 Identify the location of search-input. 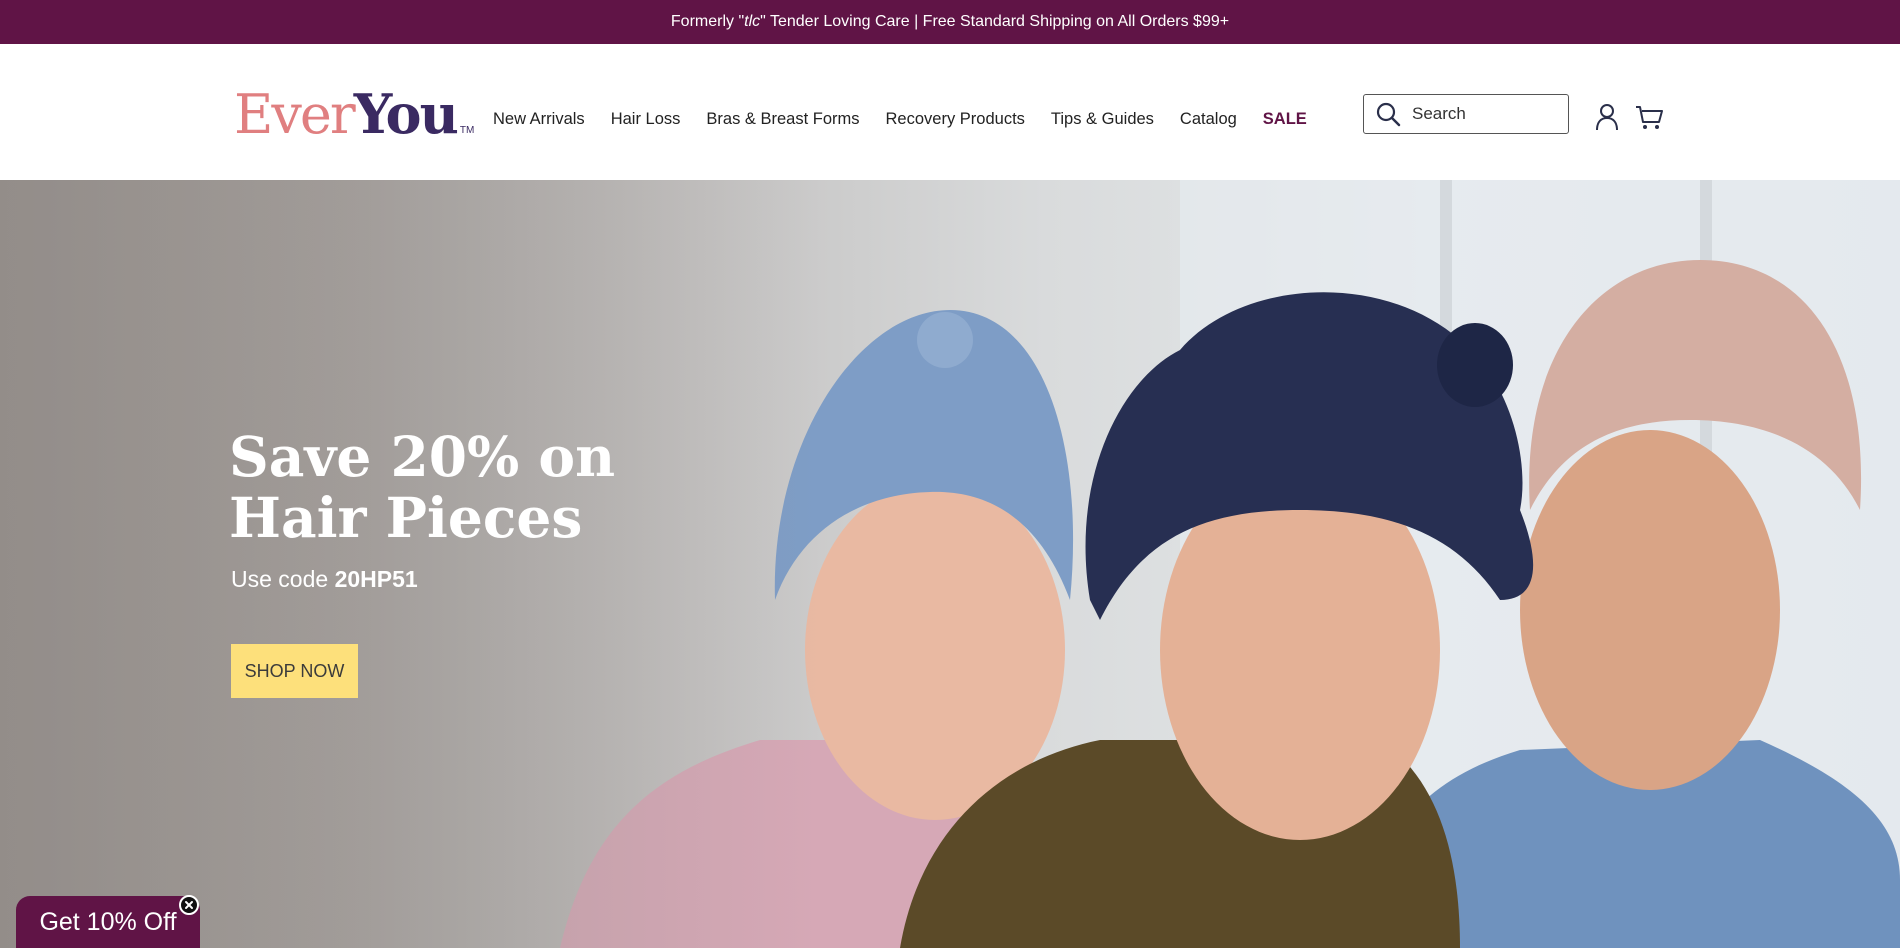
(1482, 114).